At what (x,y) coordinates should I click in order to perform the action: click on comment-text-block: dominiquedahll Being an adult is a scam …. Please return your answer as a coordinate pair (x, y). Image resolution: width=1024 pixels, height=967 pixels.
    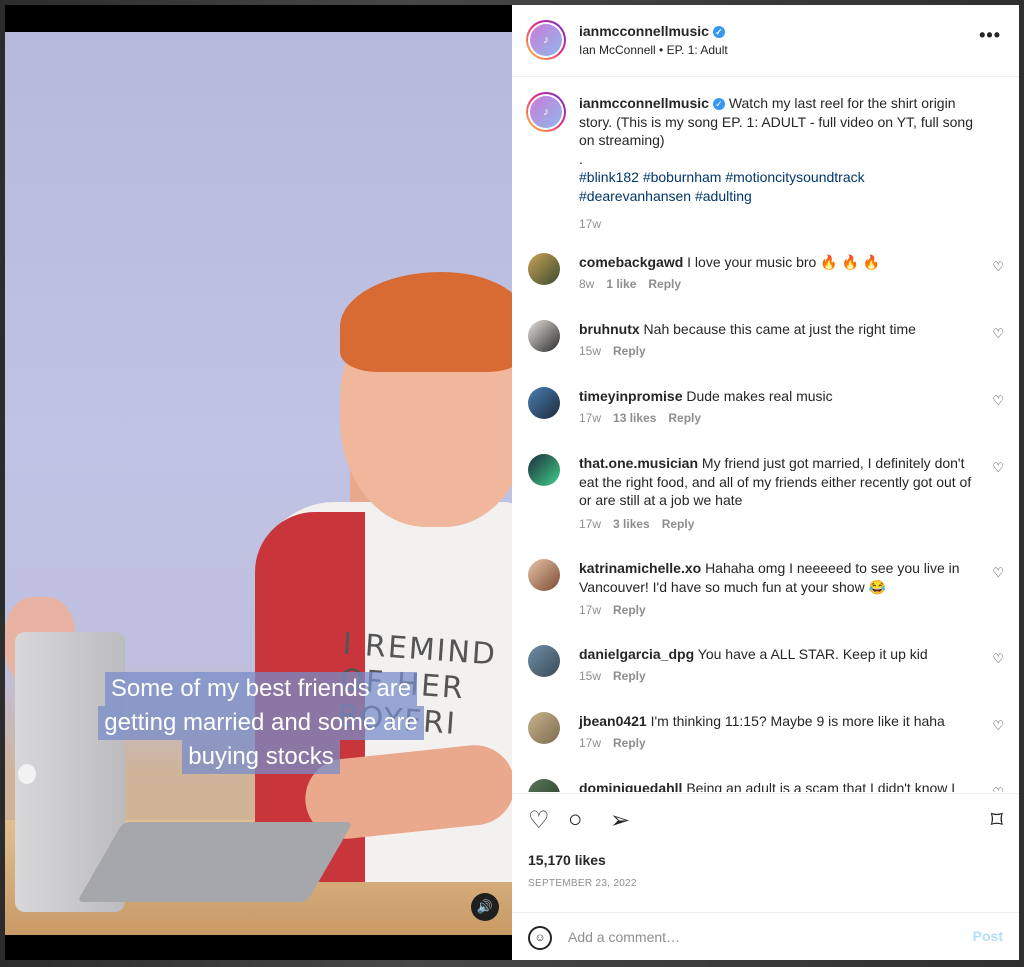
    Looking at the image, I should click on (776, 785).